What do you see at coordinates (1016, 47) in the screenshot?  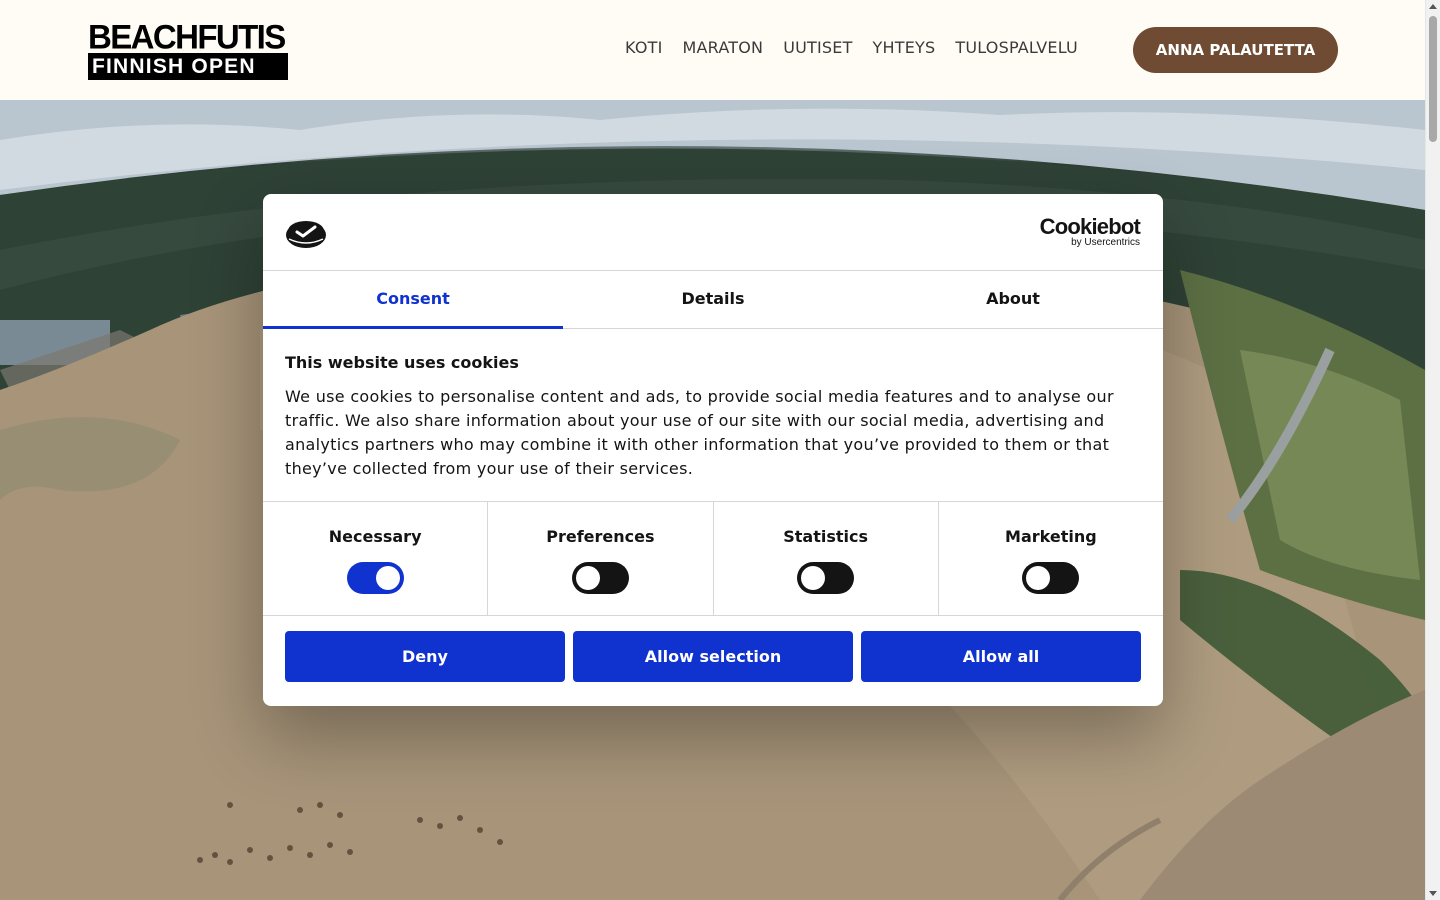 I see `nav-item-tulospalvelu: TULOSPALVELU` at bounding box center [1016, 47].